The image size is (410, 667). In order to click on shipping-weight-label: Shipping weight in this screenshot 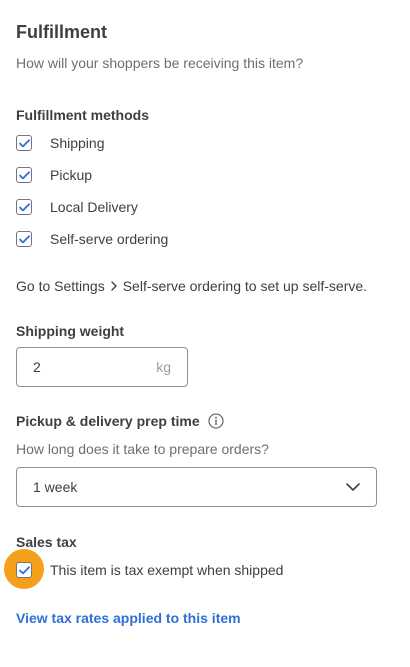, I will do `click(70, 331)`.